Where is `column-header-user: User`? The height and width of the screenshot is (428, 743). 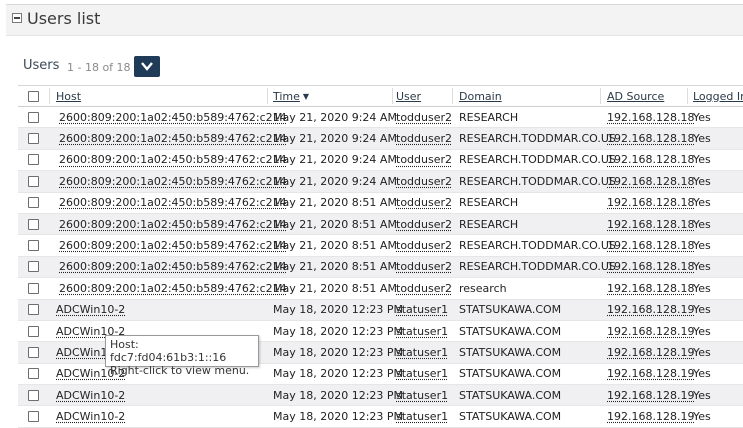 column-header-user: User is located at coordinates (423, 96).